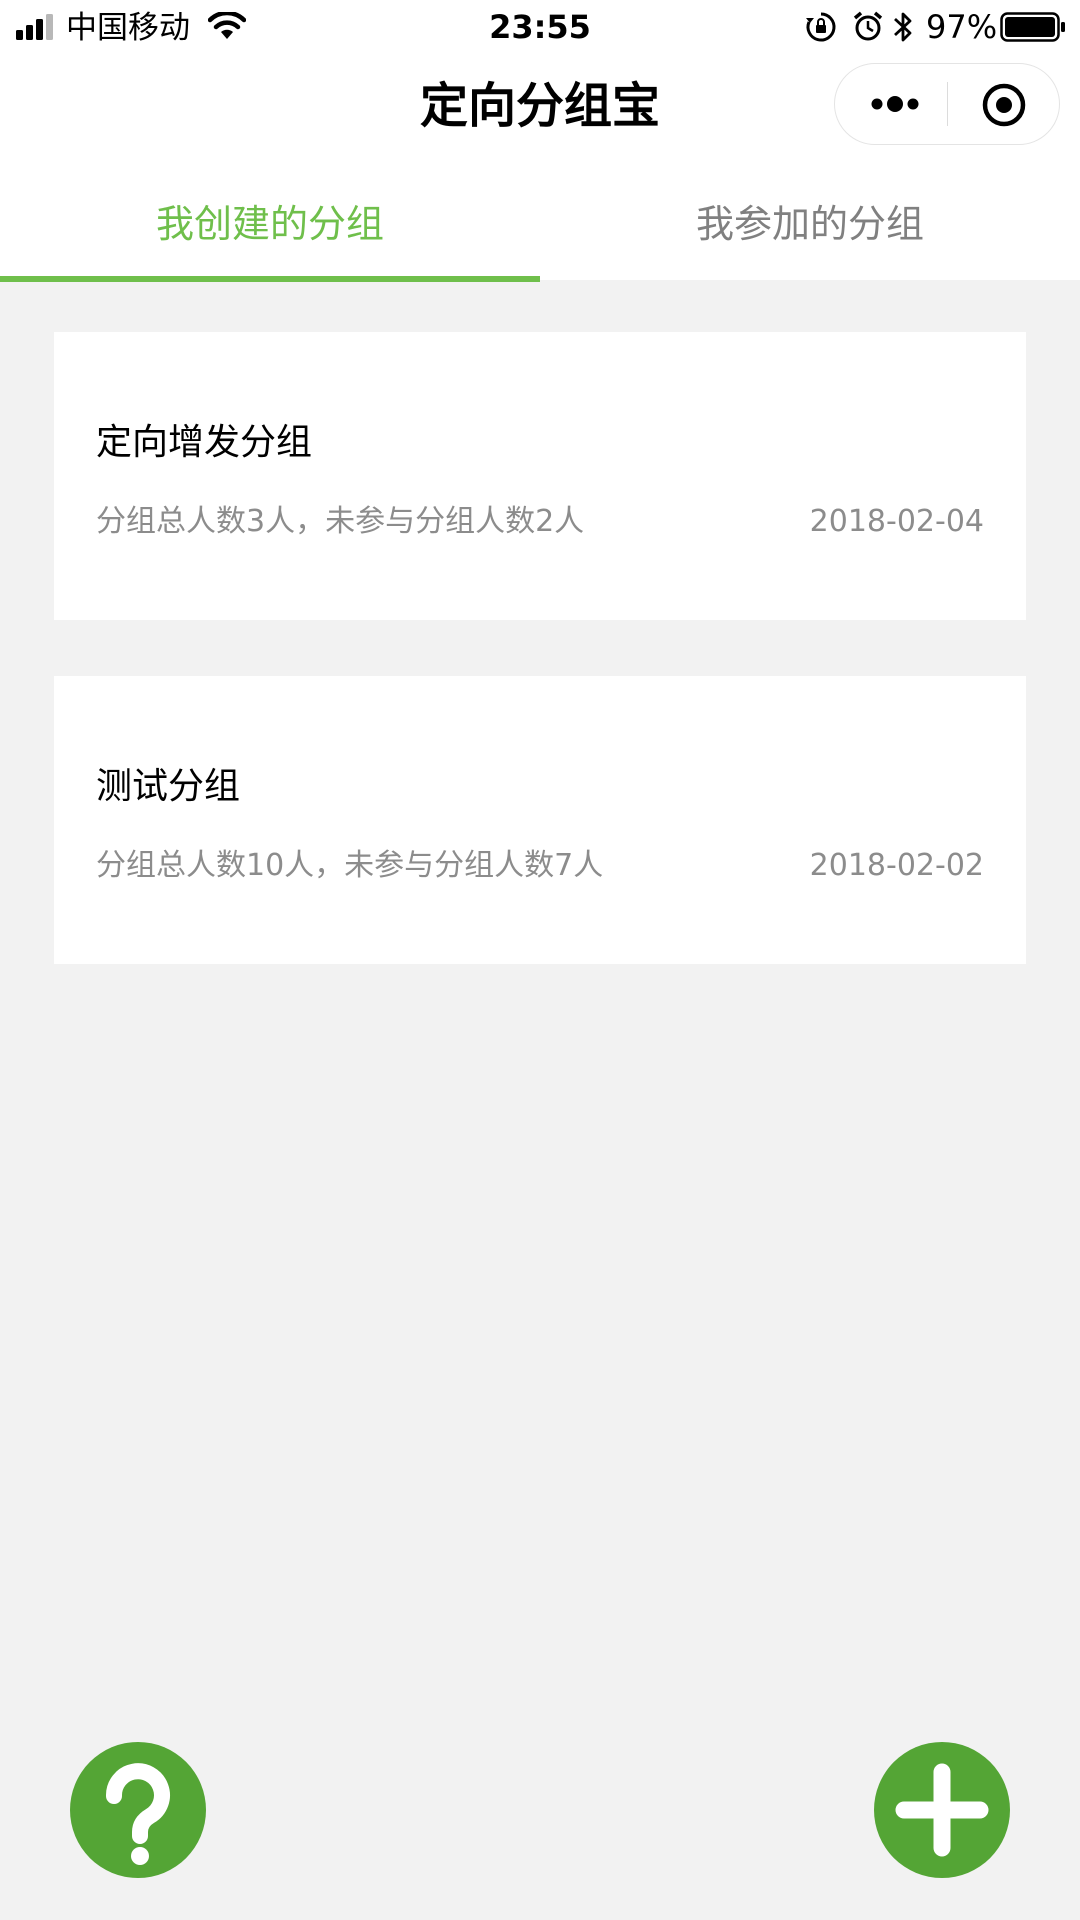  I want to click on group-date: 2018-02-02, so click(896, 865).